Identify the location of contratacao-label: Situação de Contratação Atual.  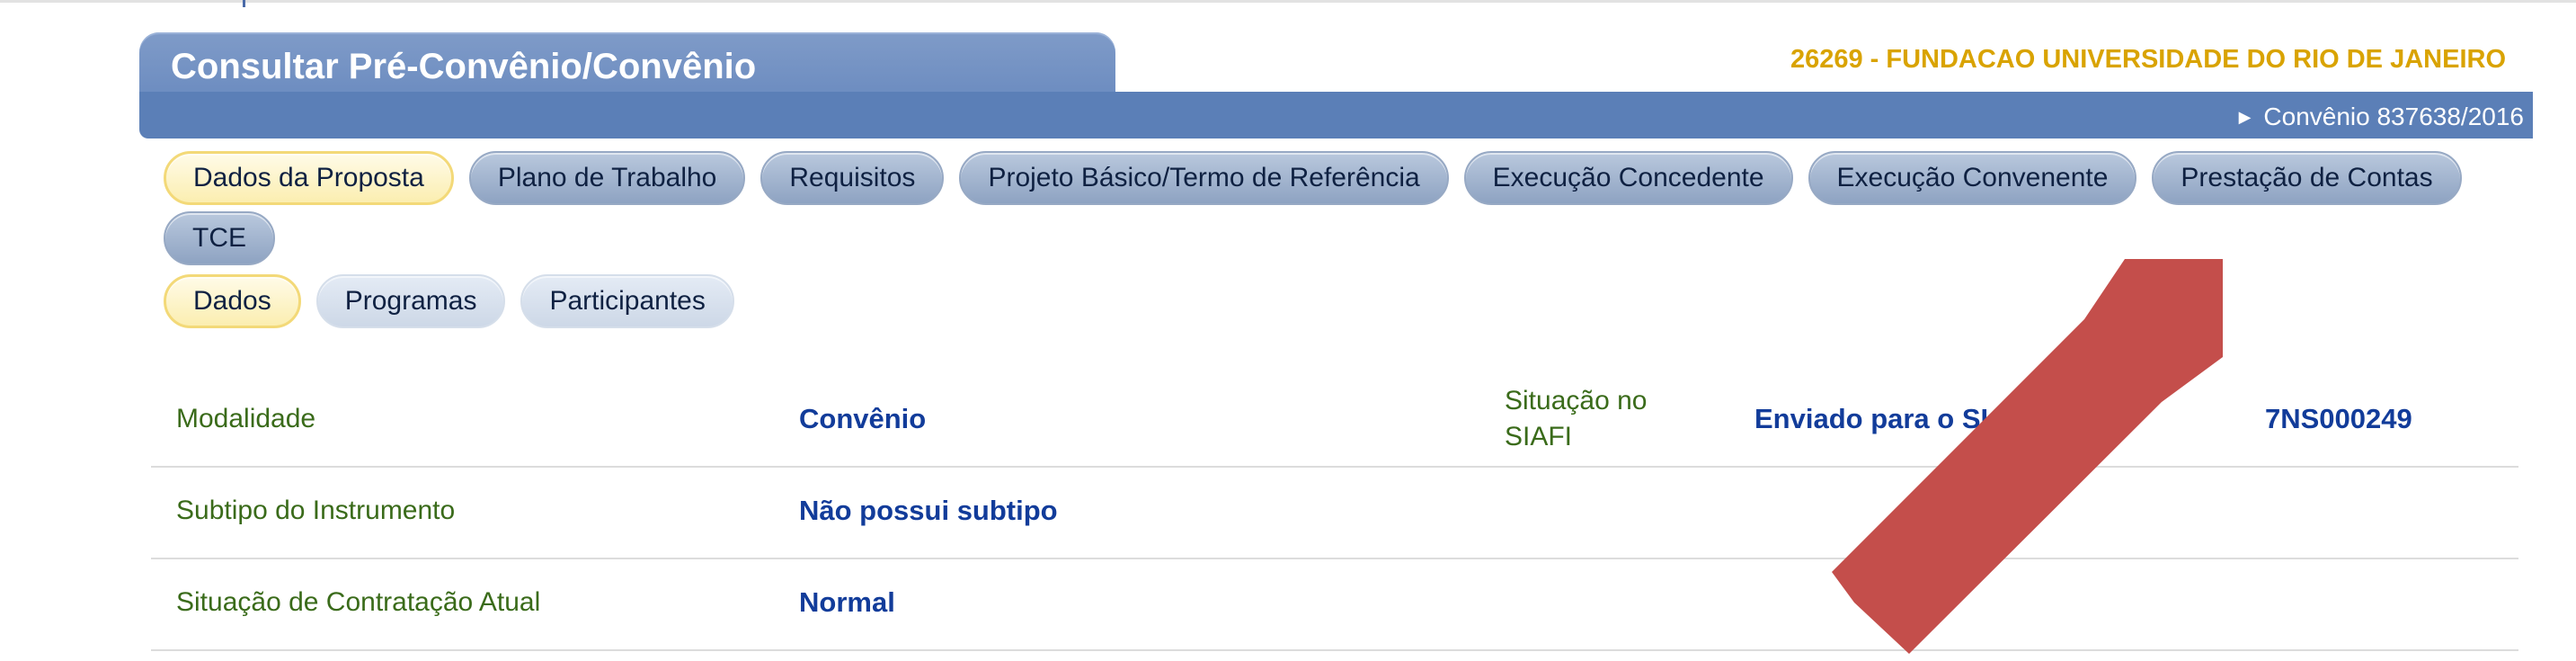
(358, 602).